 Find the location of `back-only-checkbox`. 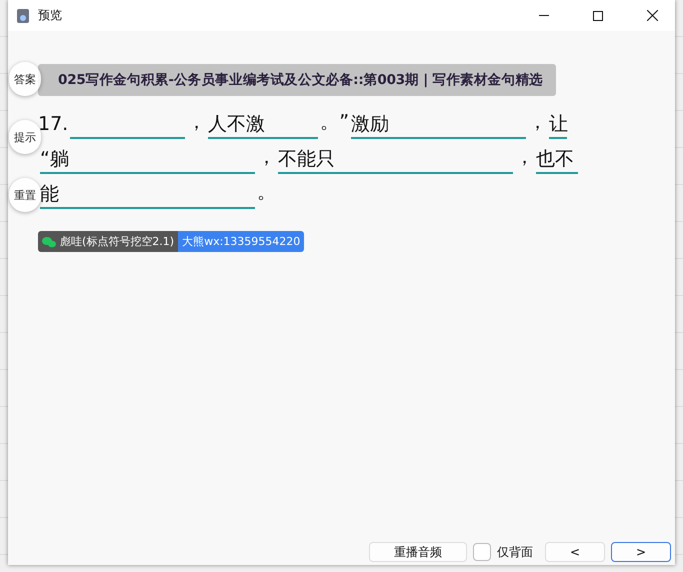

back-only-checkbox is located at coordinates (482, 552).